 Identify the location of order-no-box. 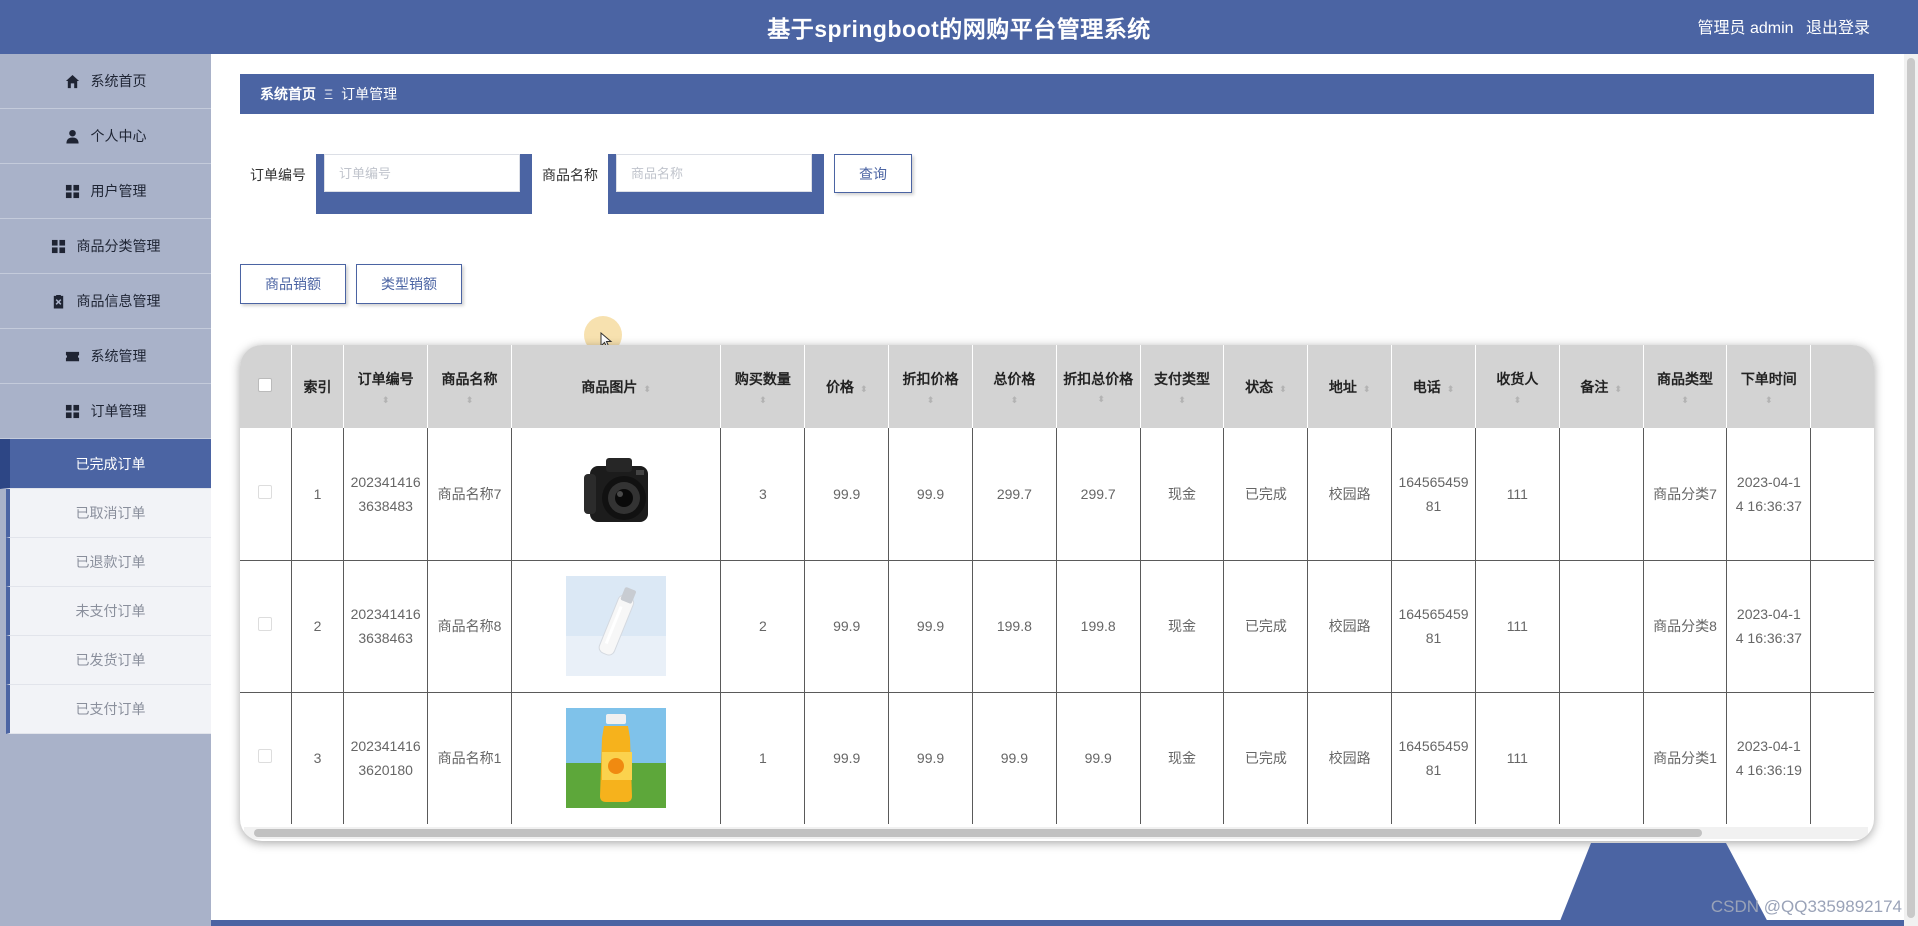
(424, 184).